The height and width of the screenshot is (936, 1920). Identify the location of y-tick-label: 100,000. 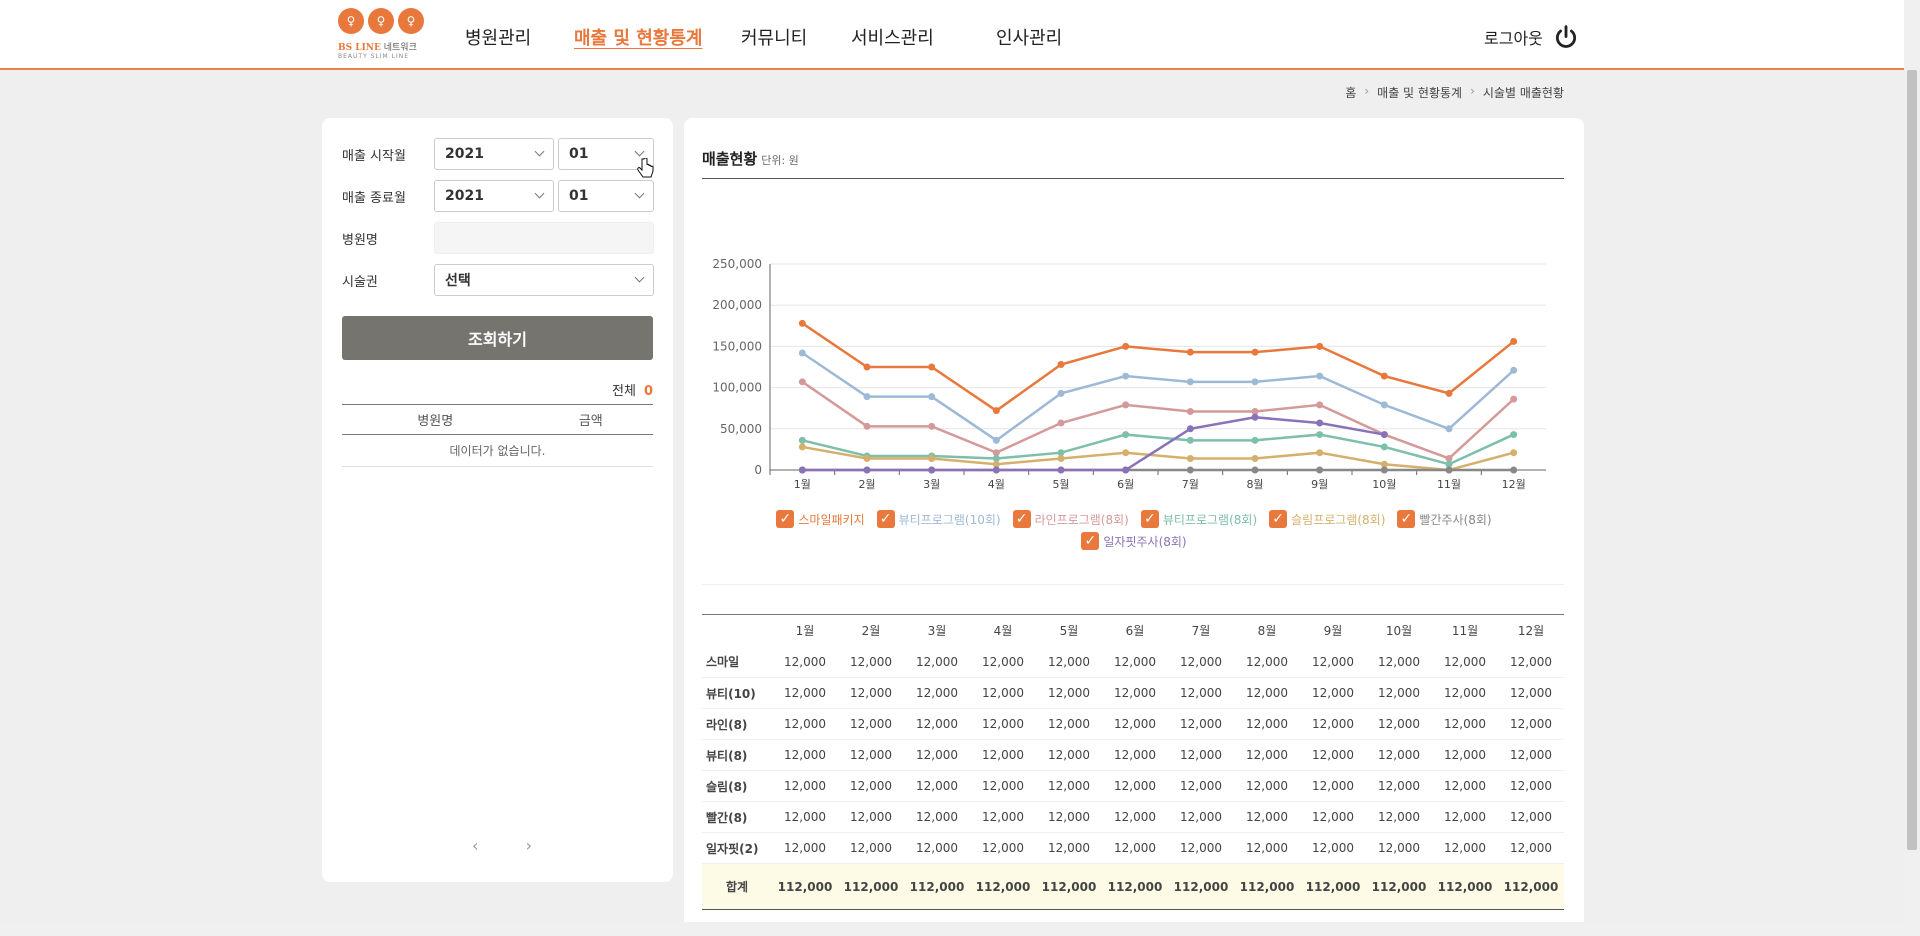
(737, 388).